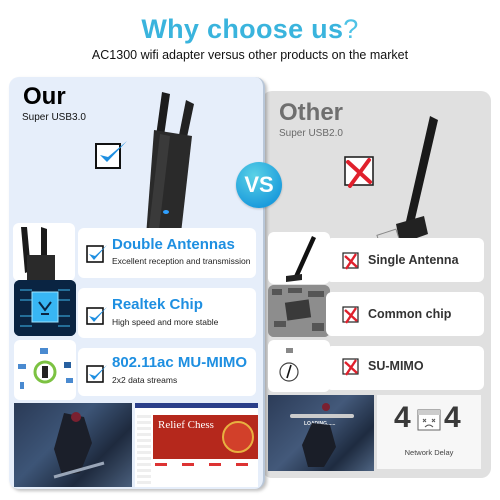  Describe the element at coordinates (429, 432) in the screenshot. I see `network-delay-panel: 4 4 Network Delay` at that location.